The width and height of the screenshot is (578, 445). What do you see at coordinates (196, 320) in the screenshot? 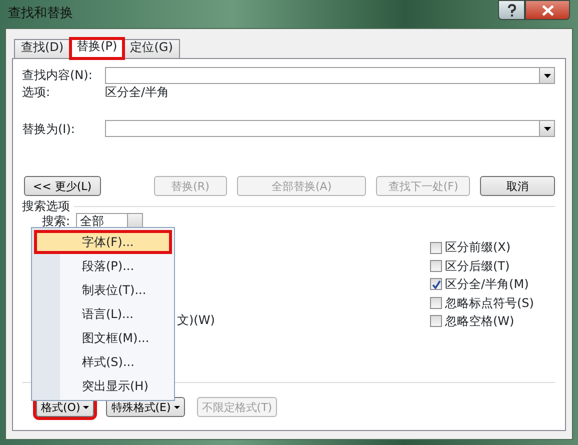
I see `option-label: 文)(W)` at bounding box center [196, 320].